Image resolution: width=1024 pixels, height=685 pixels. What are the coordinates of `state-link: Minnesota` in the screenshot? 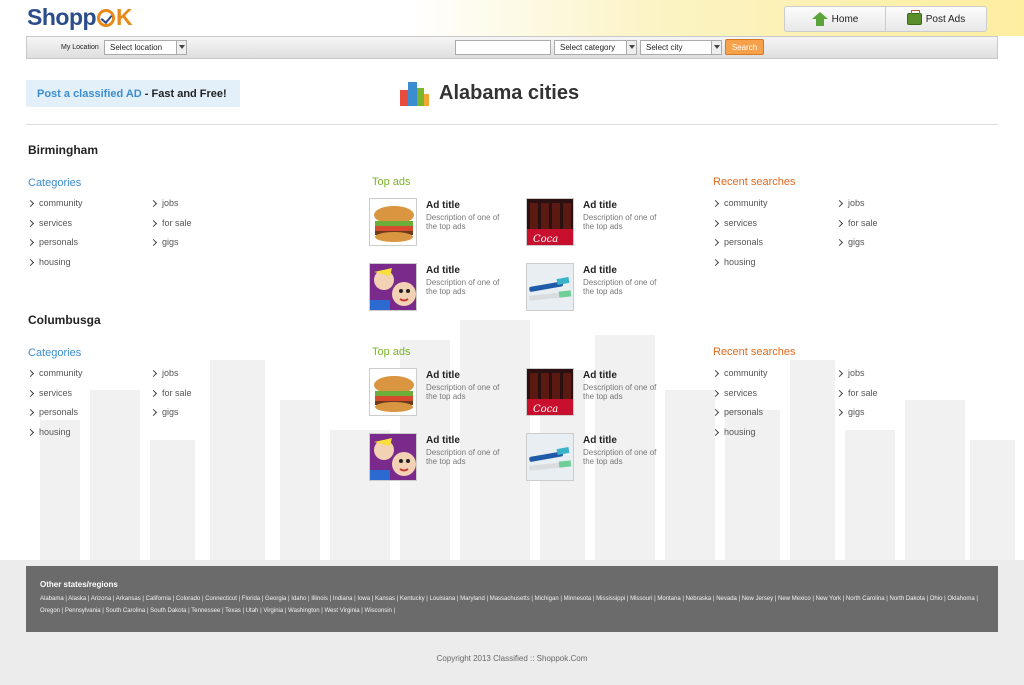 It's located at (578, 599).